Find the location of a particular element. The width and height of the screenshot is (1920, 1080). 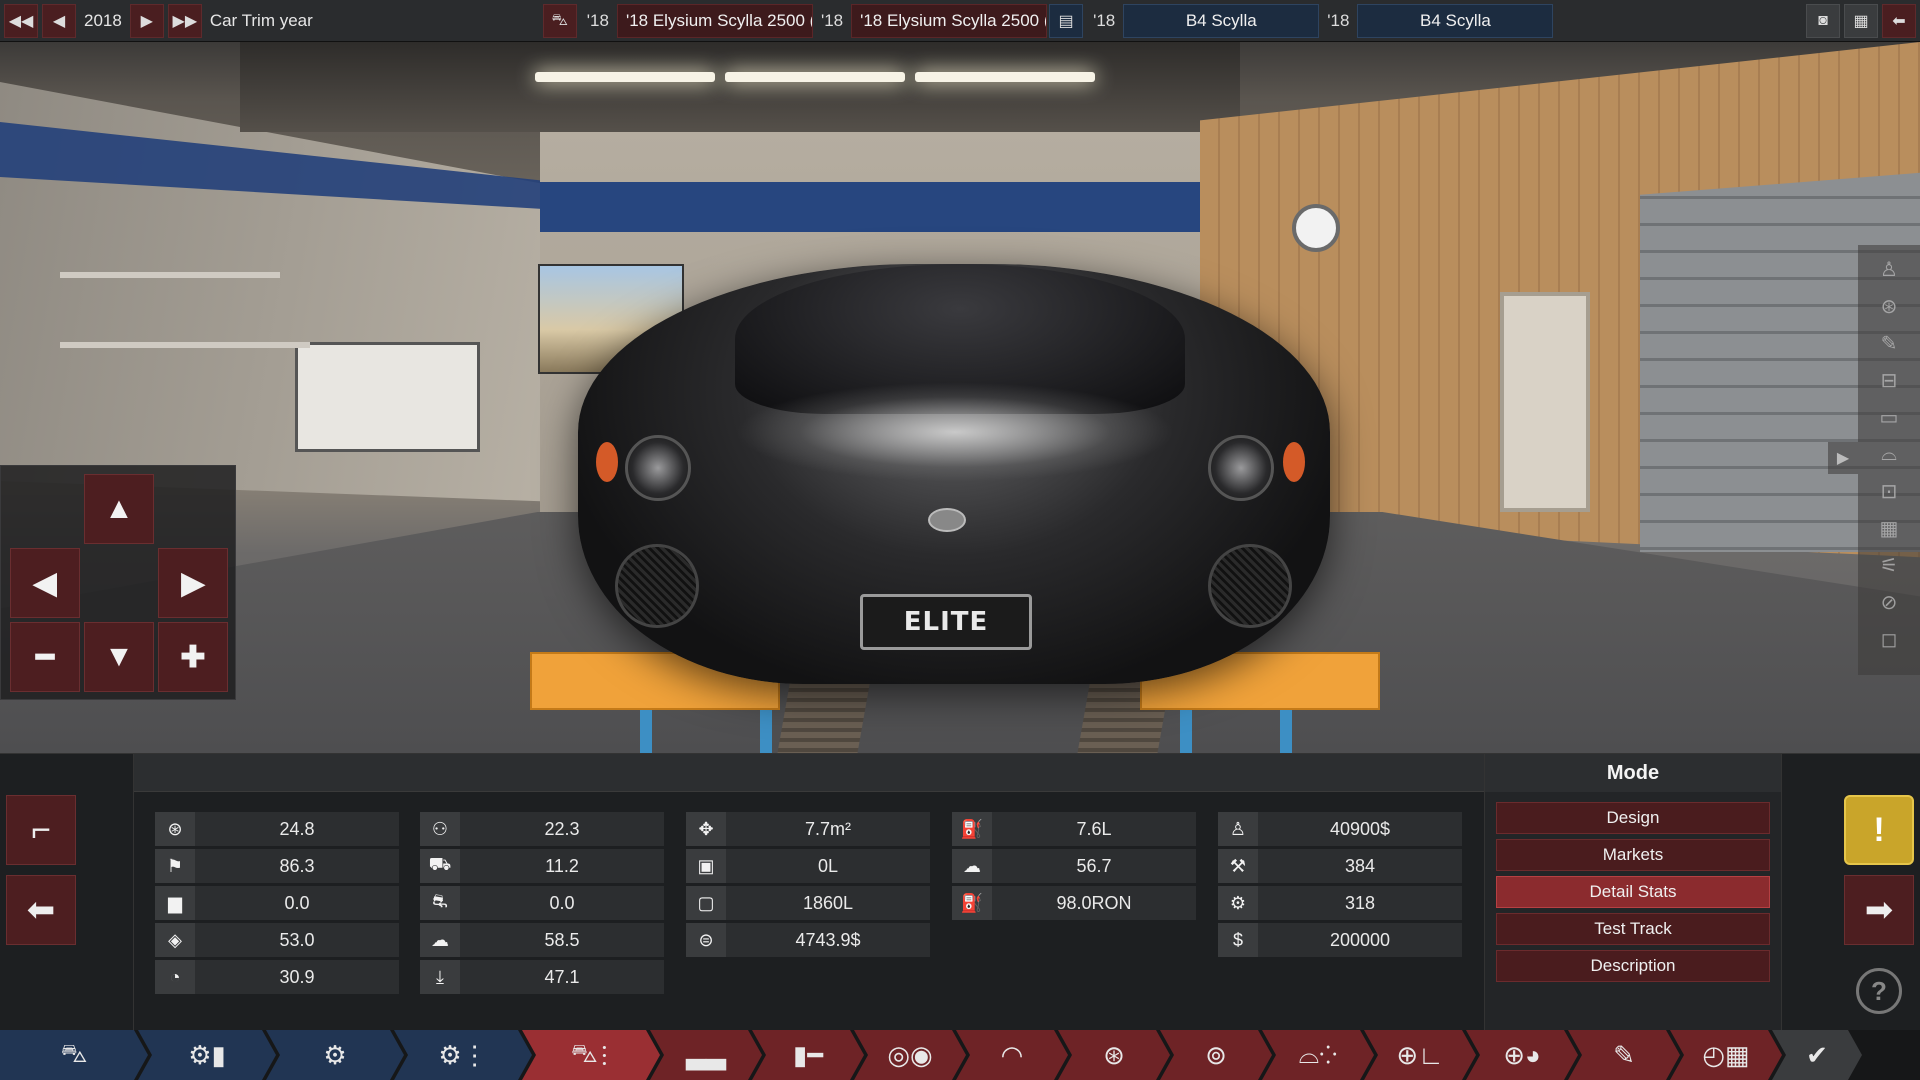

camera-up-button: ▲ is located at coordinates (119, 509).